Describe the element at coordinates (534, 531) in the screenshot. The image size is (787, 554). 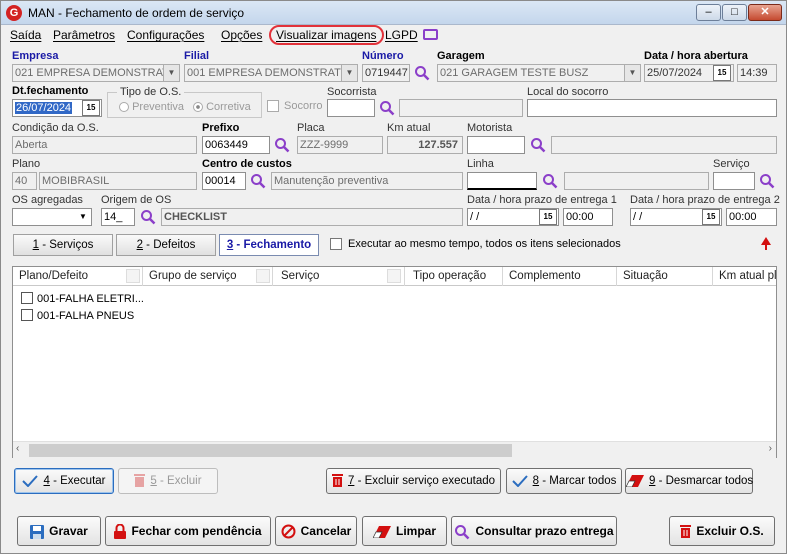
I see `consultar-prazo-entrega-button: Consultar prazo entrega` at that location.